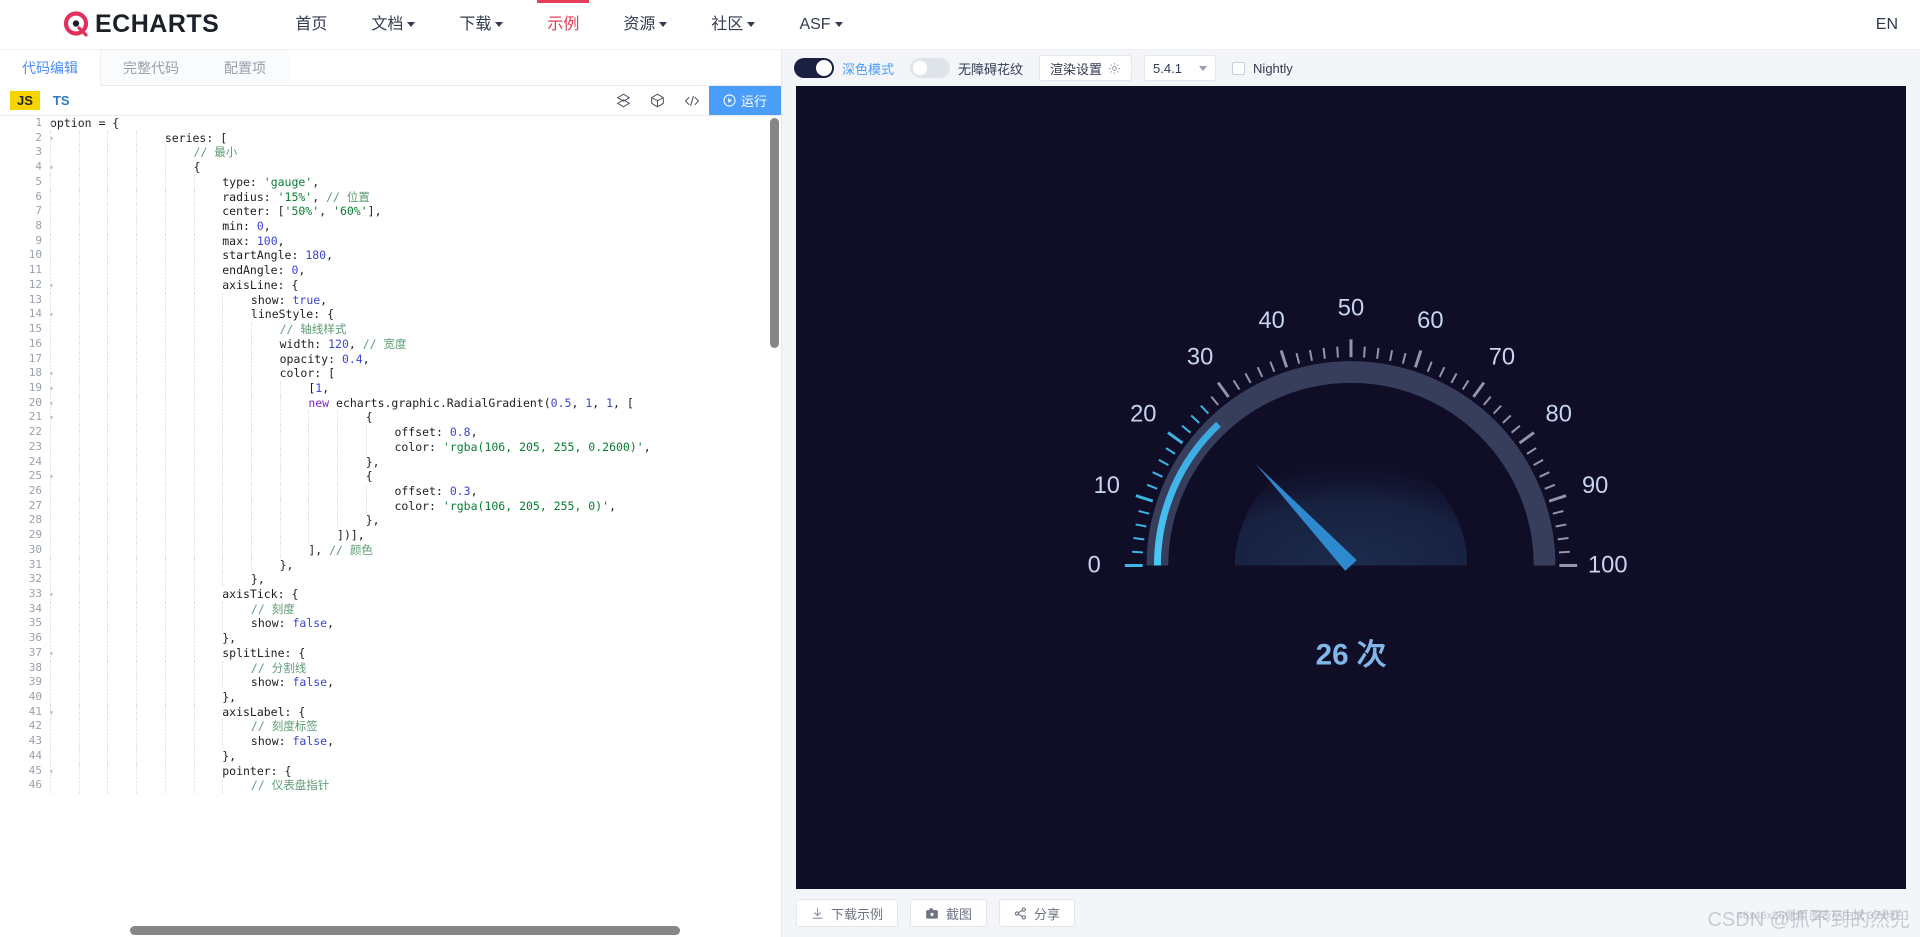  Describe the element at coordinates (774, 233) in the screenshot. I see `editor-vertical-scrollbar` at that location.